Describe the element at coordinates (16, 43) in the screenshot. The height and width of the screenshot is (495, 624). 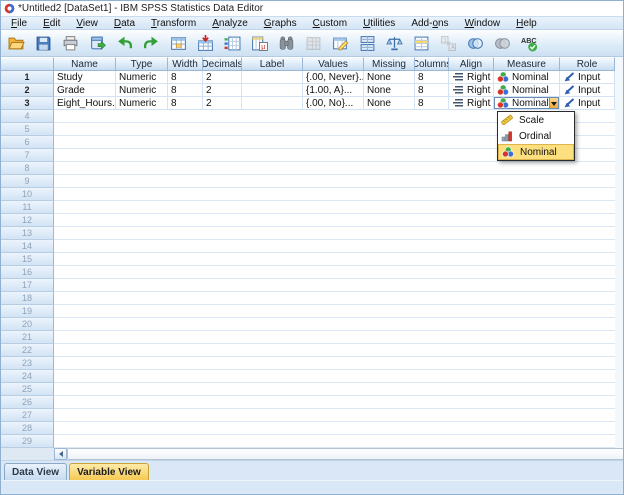
I see `open-data-icon` at that location.